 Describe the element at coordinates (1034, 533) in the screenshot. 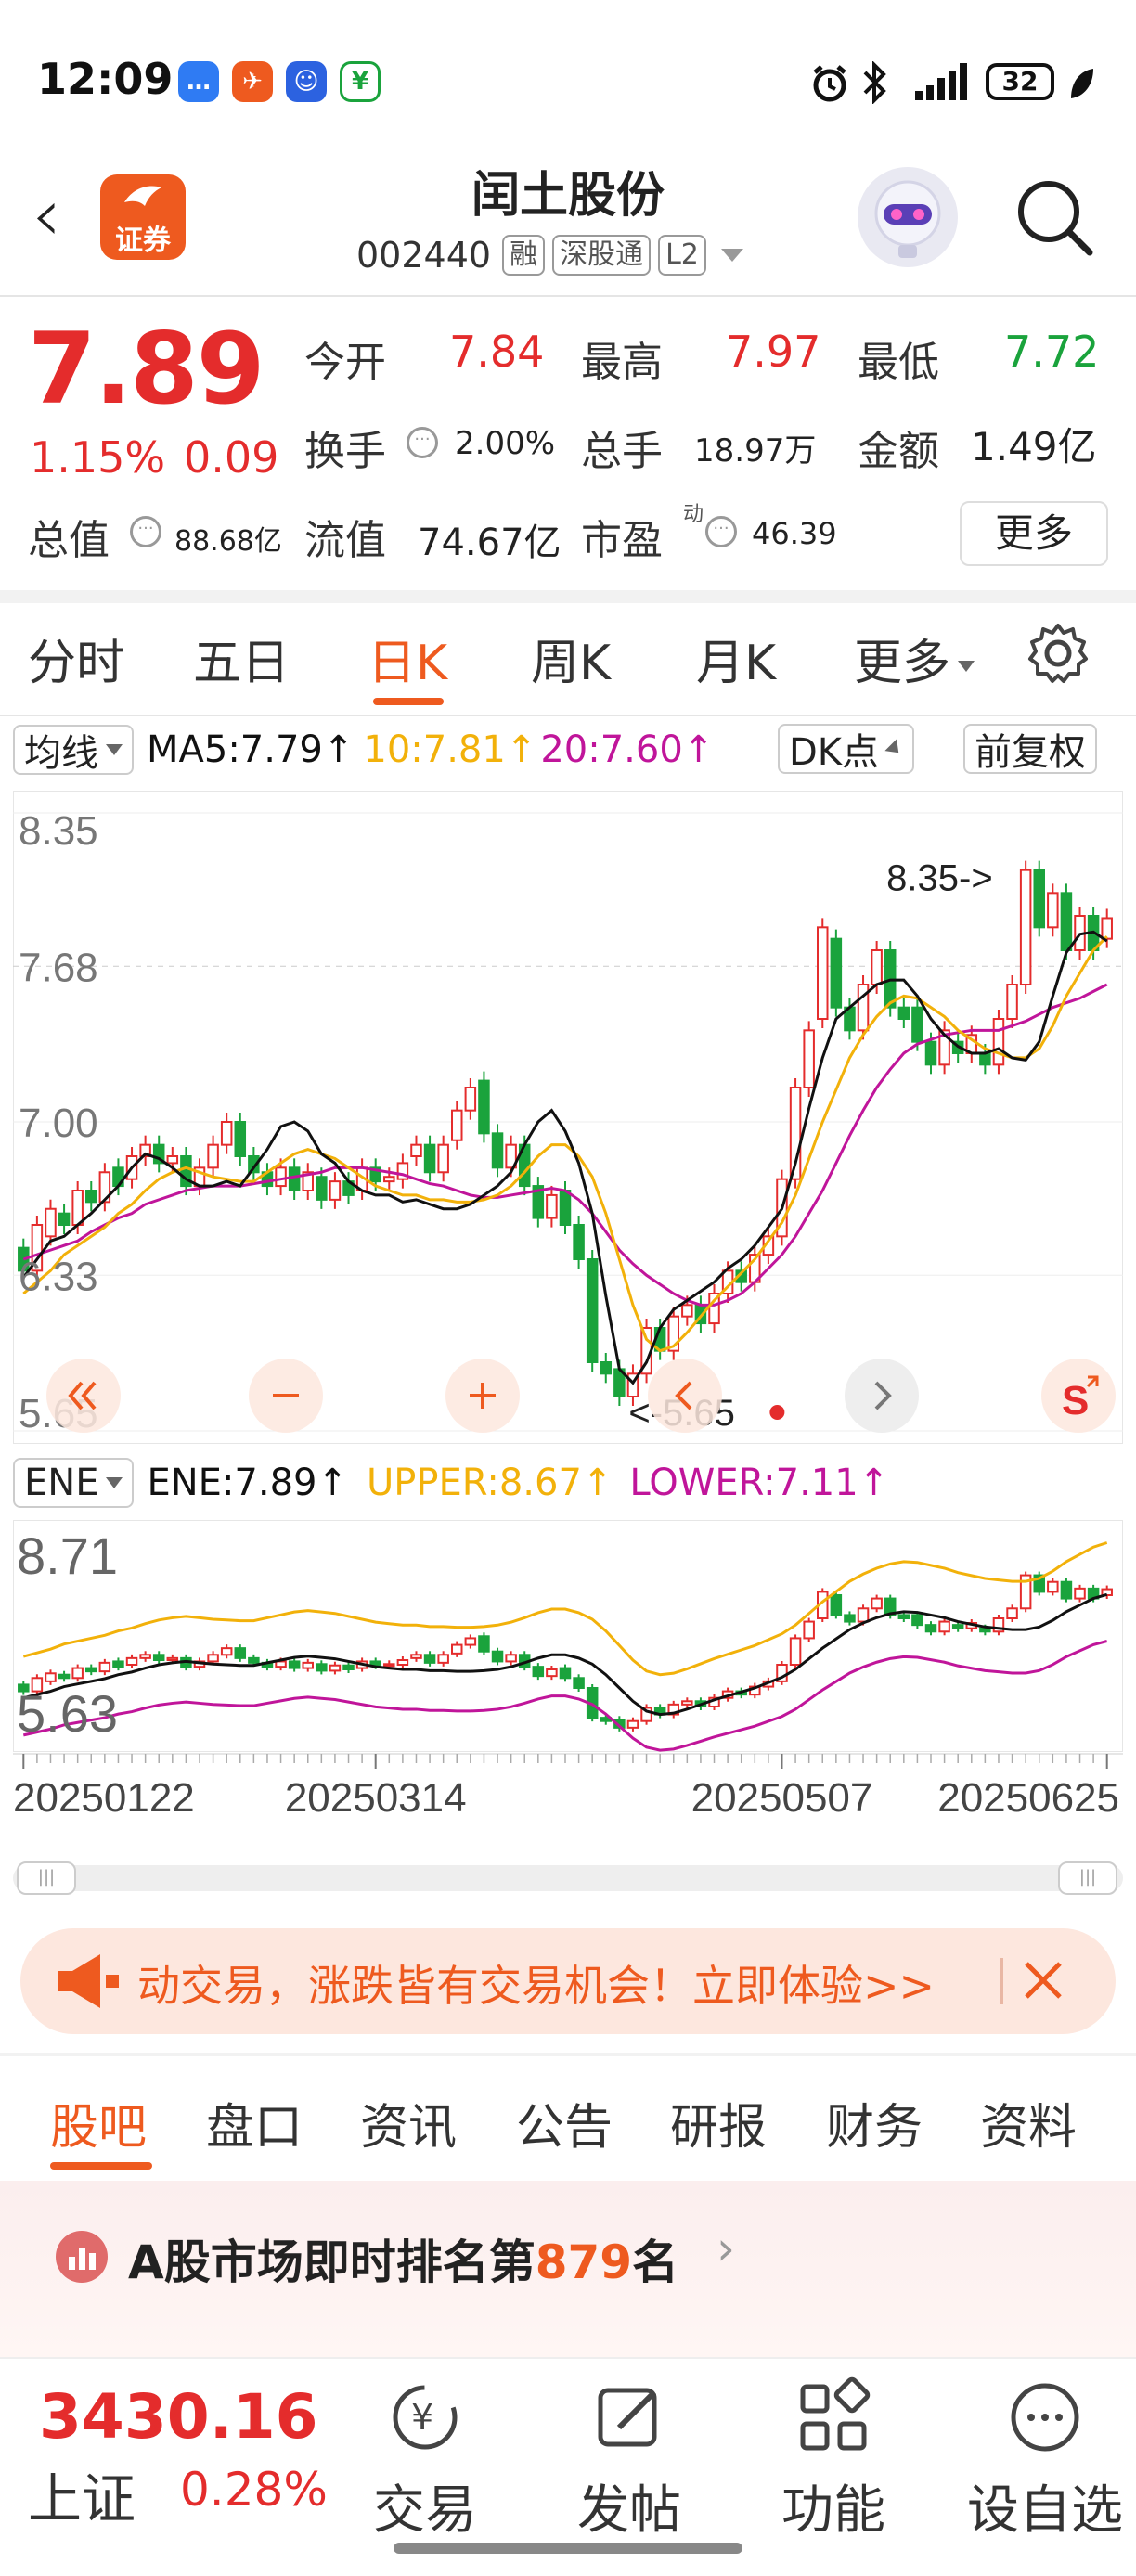

I see `more-button: 更多` at that location.